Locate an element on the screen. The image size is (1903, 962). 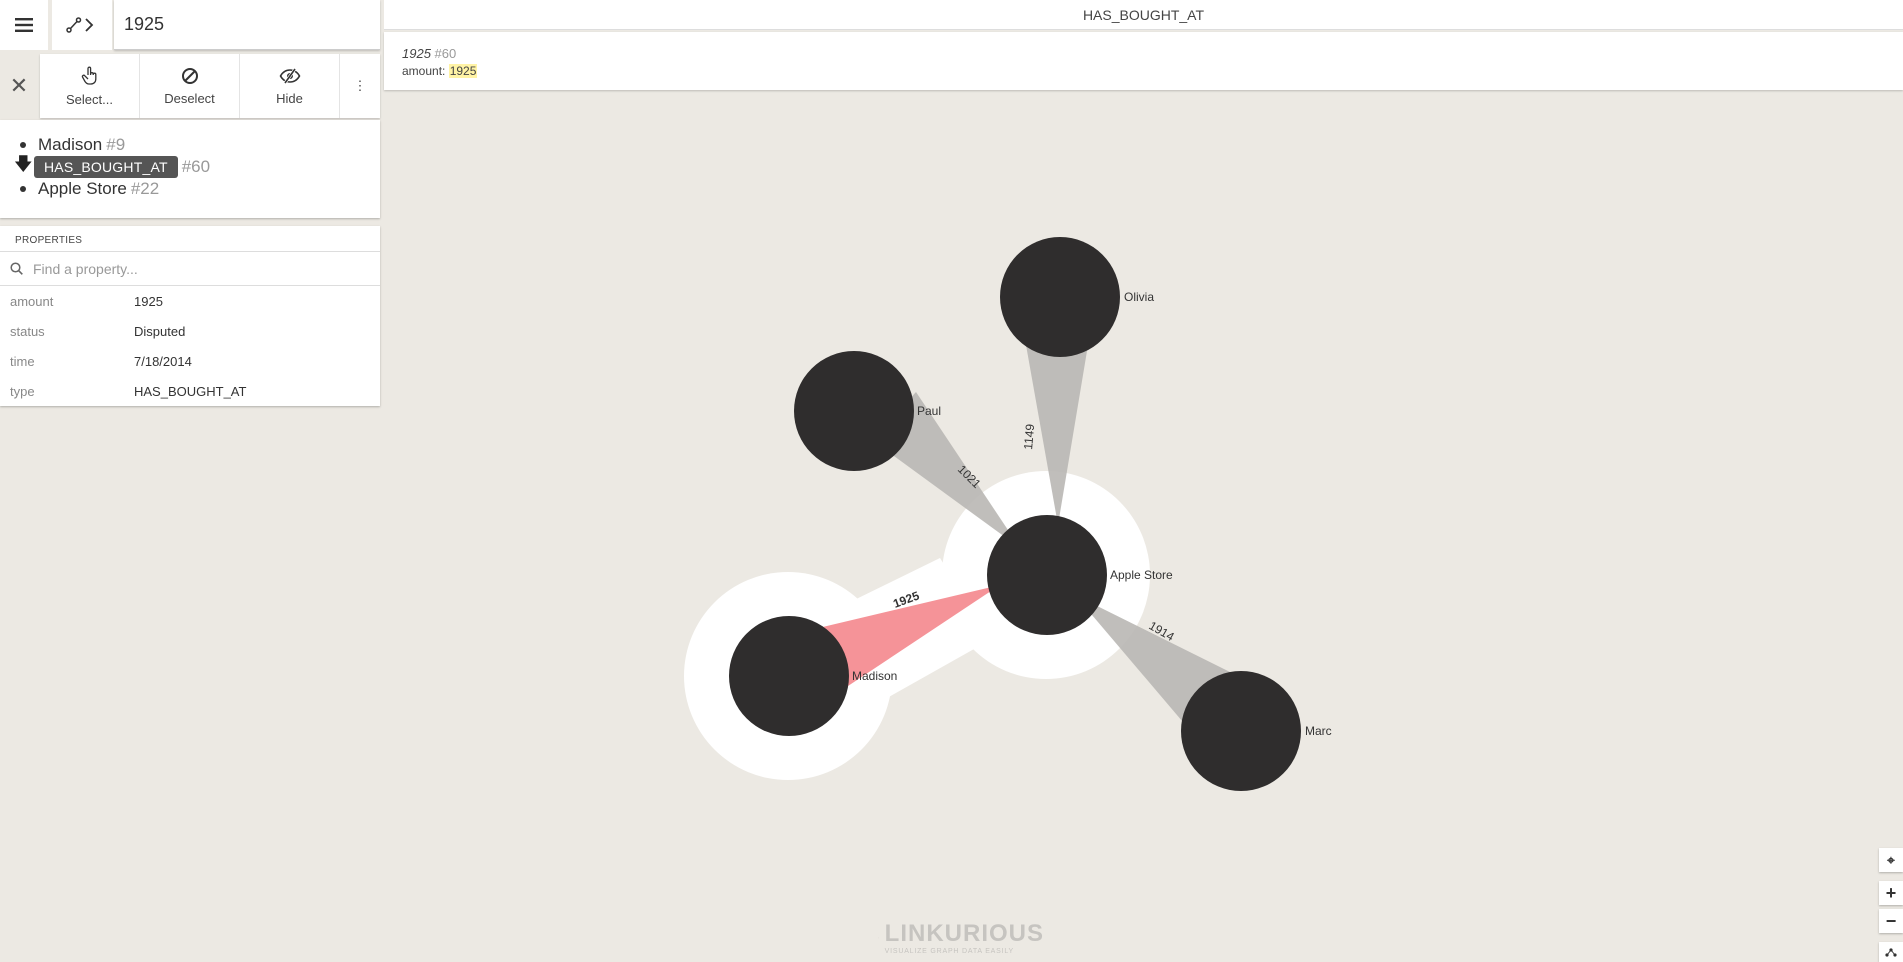
property-value: HAS_BOUGHT_AT is located at coordinates (190, 391).